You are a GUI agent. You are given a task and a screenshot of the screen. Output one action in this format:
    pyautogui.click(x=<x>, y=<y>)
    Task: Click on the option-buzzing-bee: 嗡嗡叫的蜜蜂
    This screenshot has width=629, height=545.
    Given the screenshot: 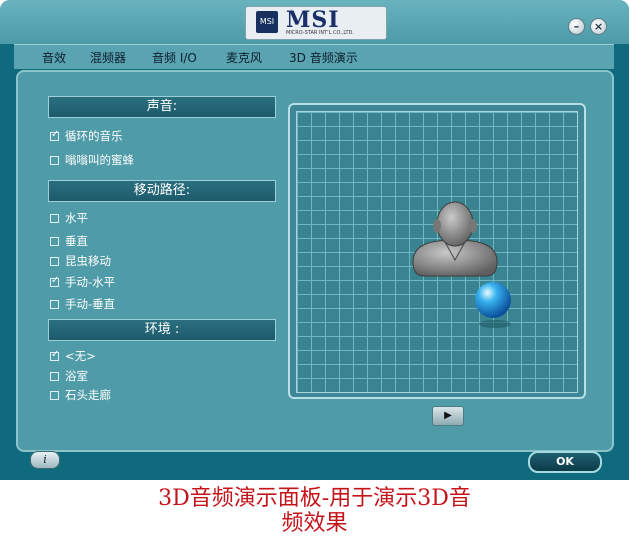 What is the action you would take?
    pyautogui.click(x=92, y=160)
    